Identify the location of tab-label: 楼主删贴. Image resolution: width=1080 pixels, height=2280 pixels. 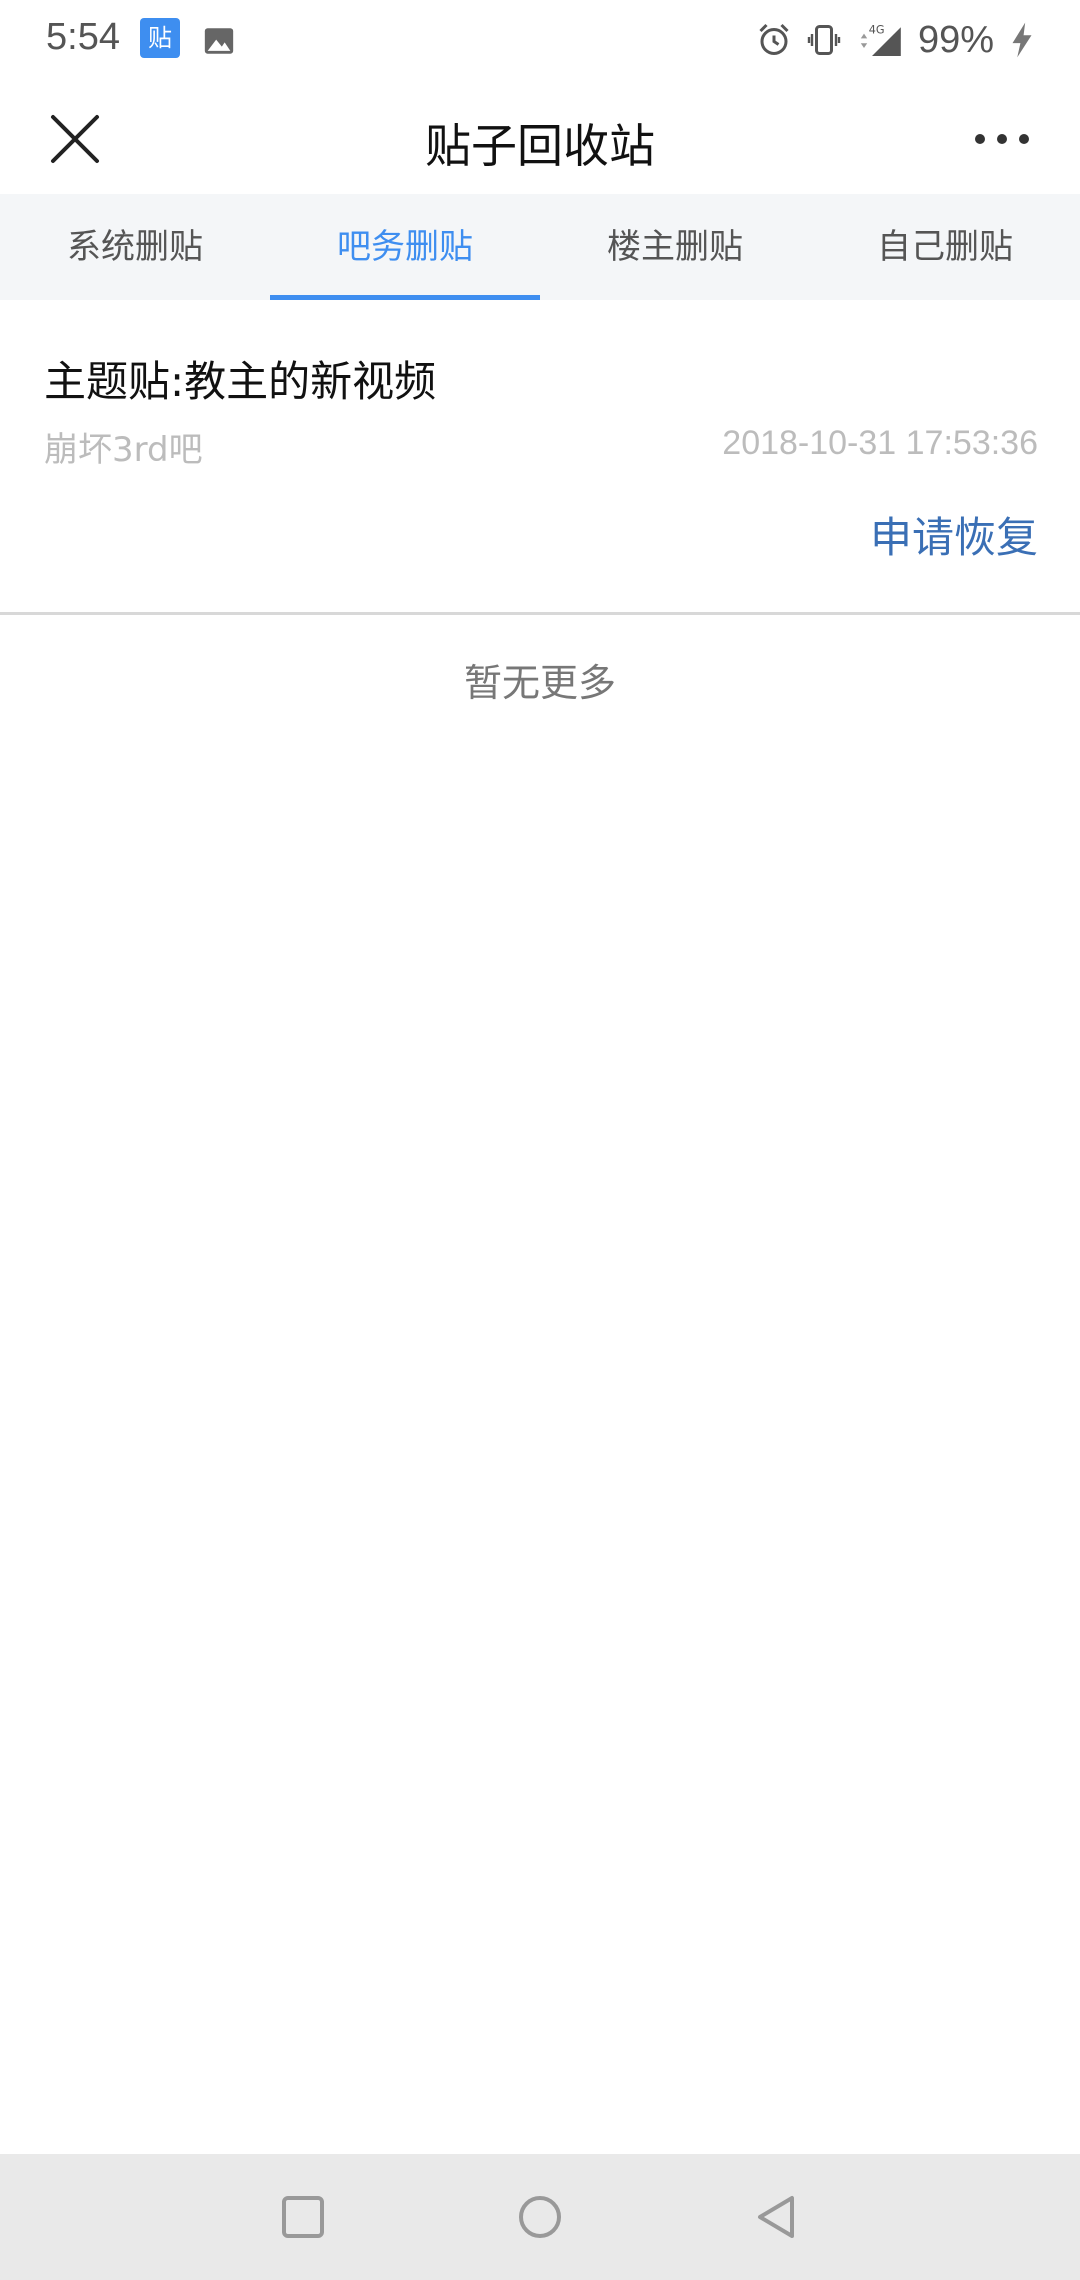
(675, 247).